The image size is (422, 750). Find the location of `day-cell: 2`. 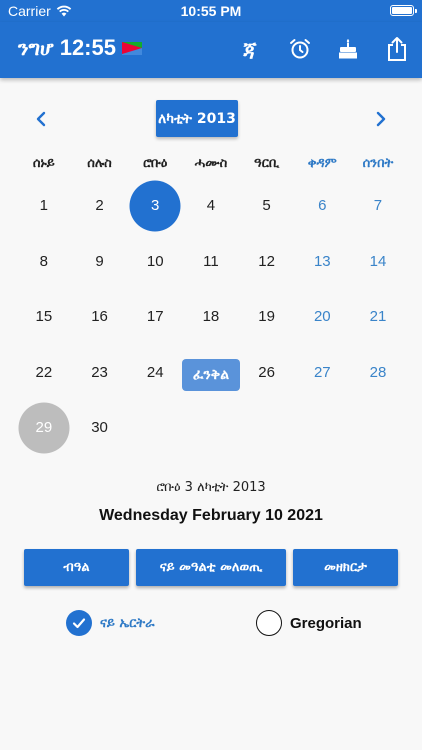

day-cell: 2 is located at coordinates (100, 206).